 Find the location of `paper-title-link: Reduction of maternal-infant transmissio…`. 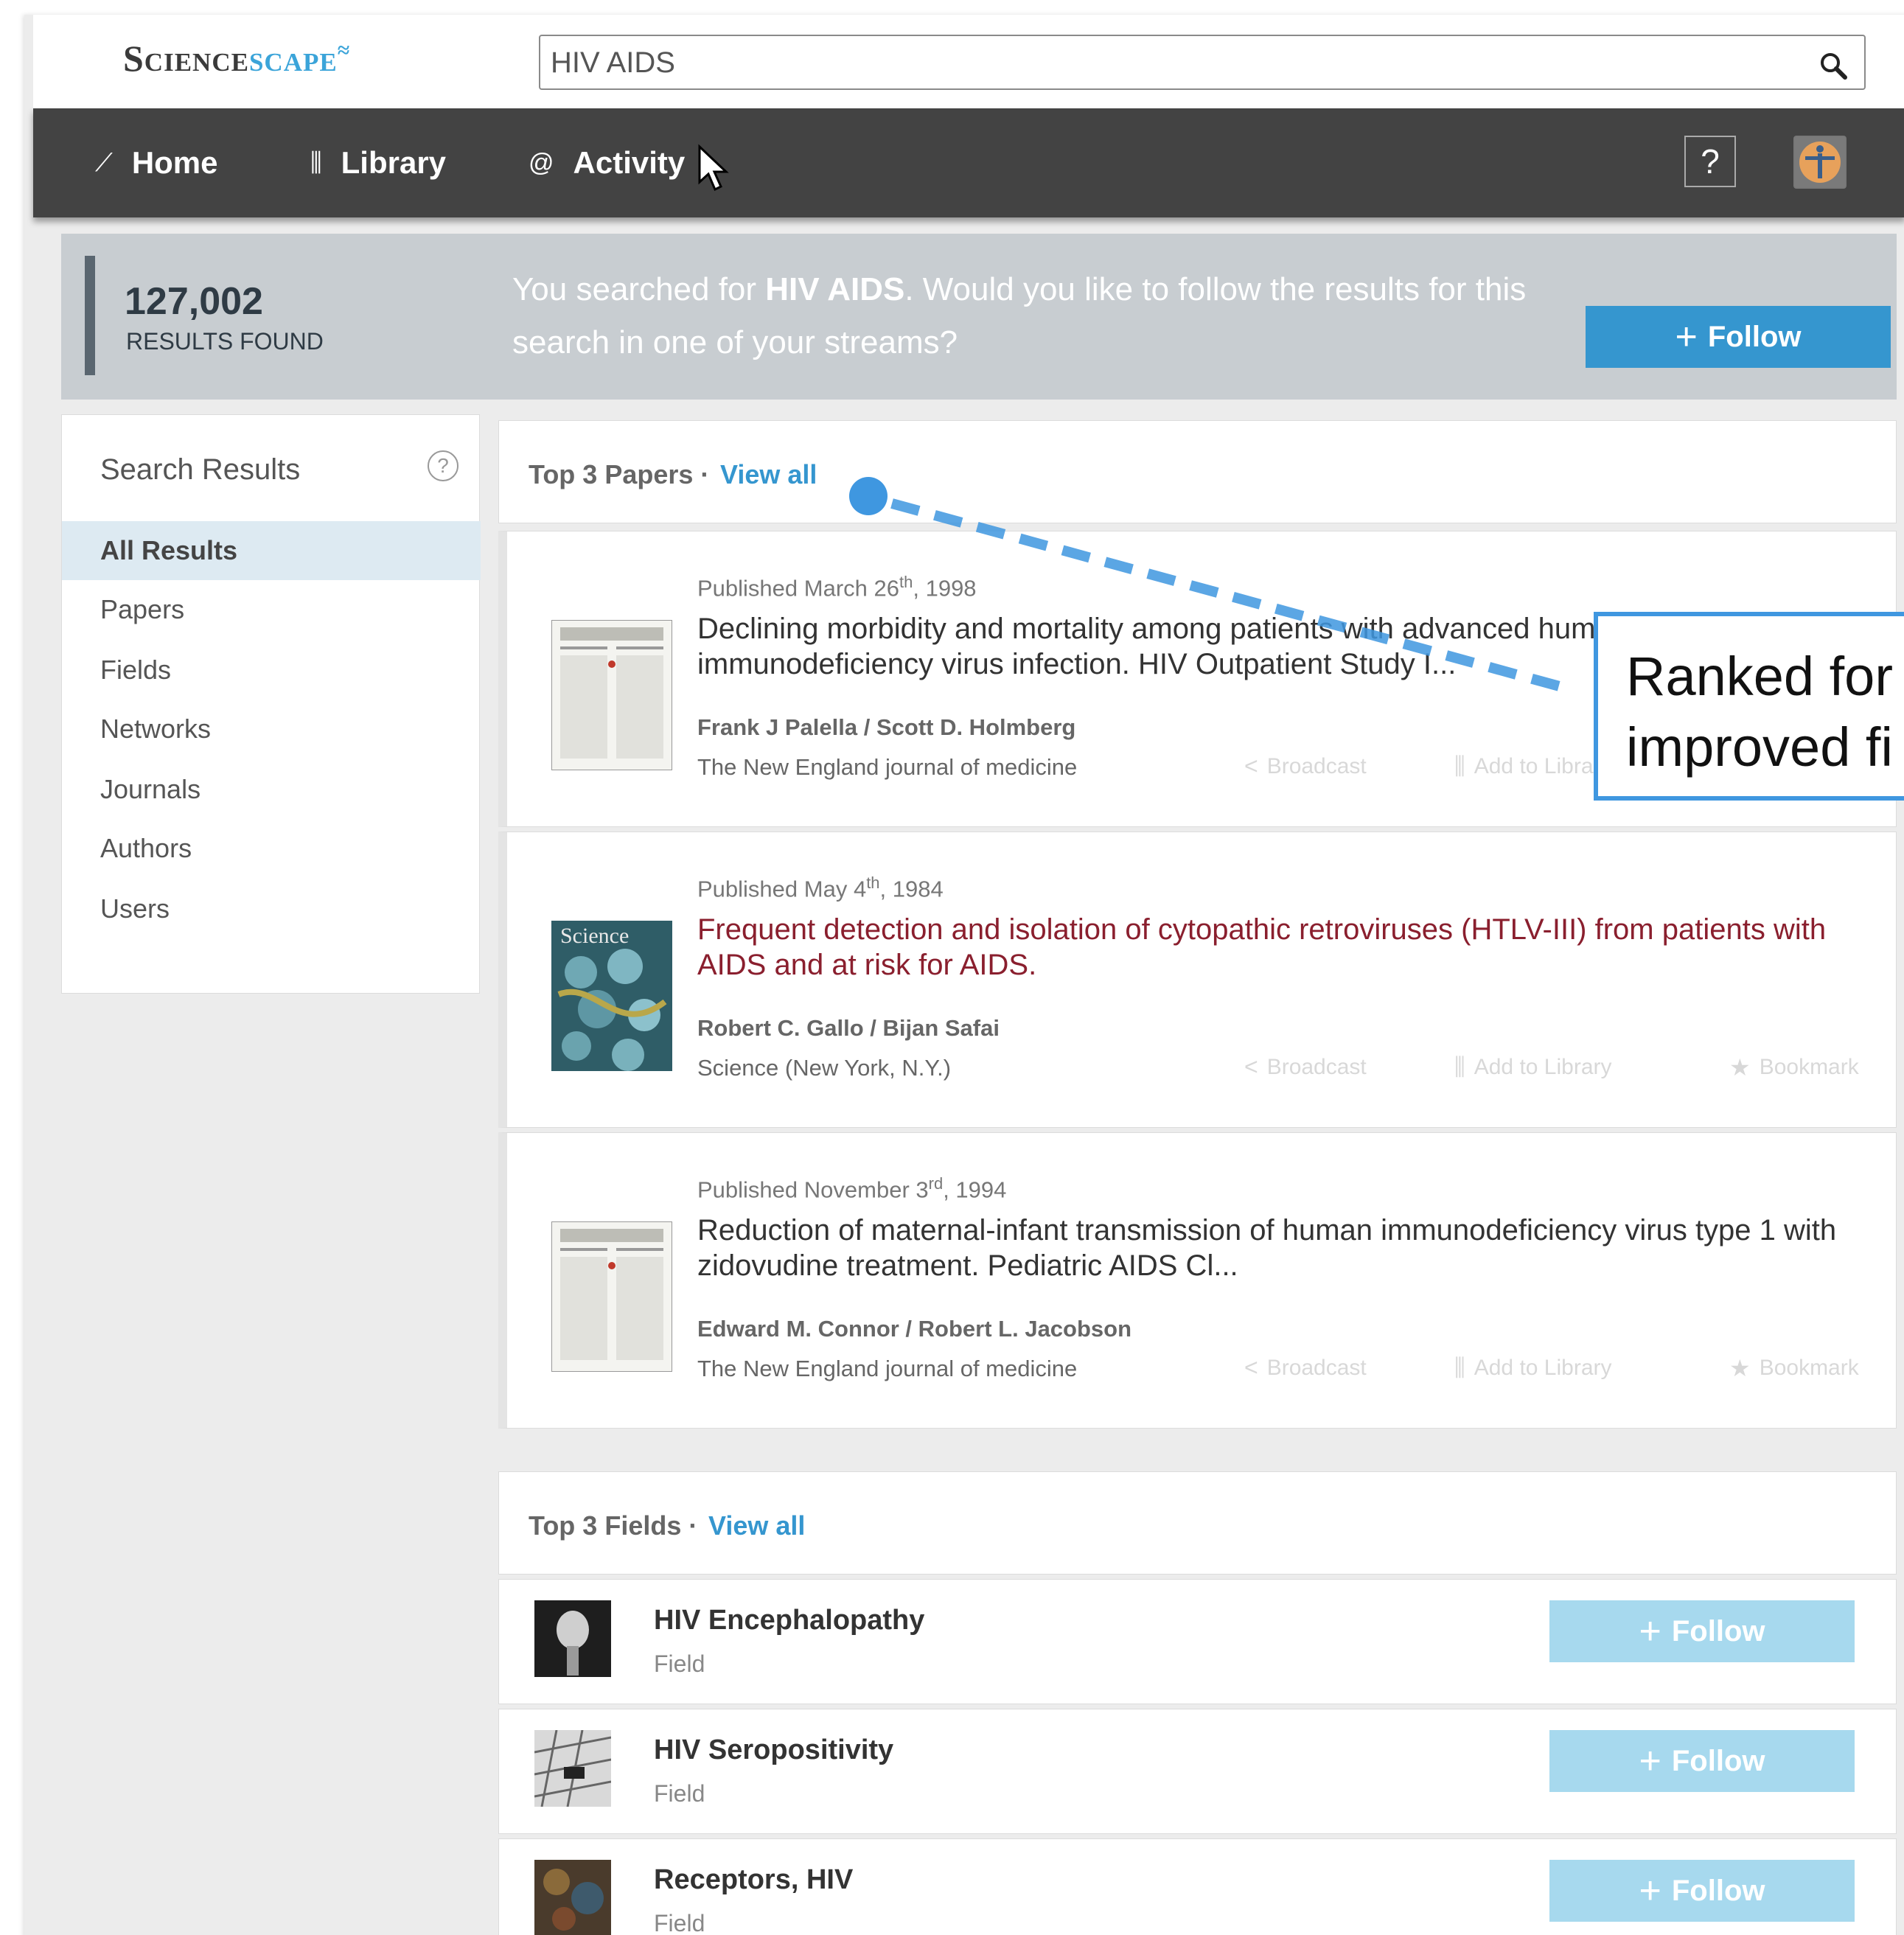

paper-title-link: Reduction of maternal-infant transmissio… is located at coordinates (1272, 1248).